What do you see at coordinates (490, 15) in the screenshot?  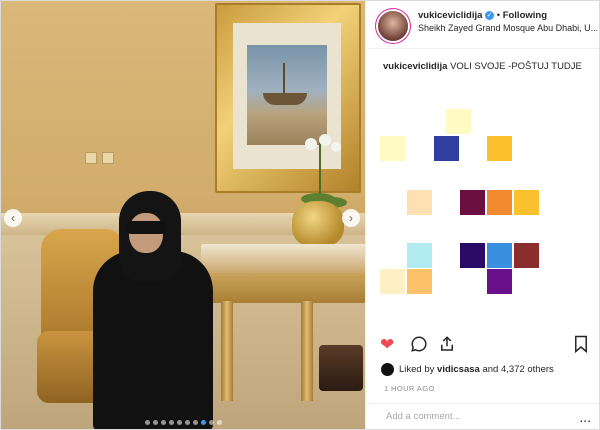 I see `verified-badge-icon: ✓` at bounding box center [490, 15].